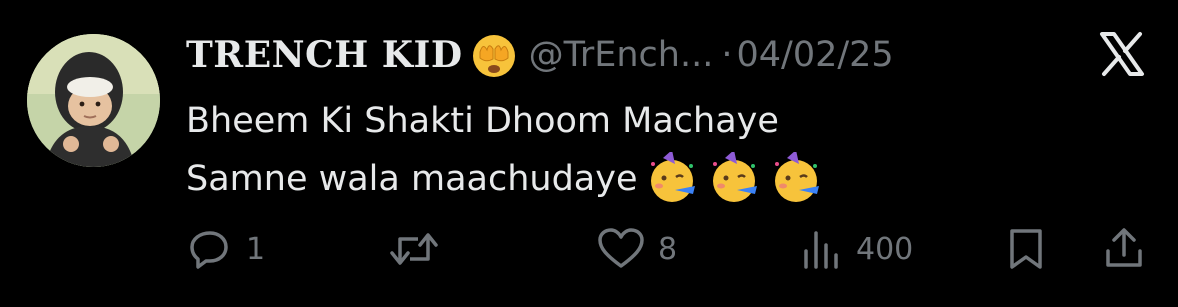 The width and height of the screenshot is (1178, 307). What do you see at coordinates (621, 248) in the screenshot?
I see `heart-icon` at bounding box center [621, 248].